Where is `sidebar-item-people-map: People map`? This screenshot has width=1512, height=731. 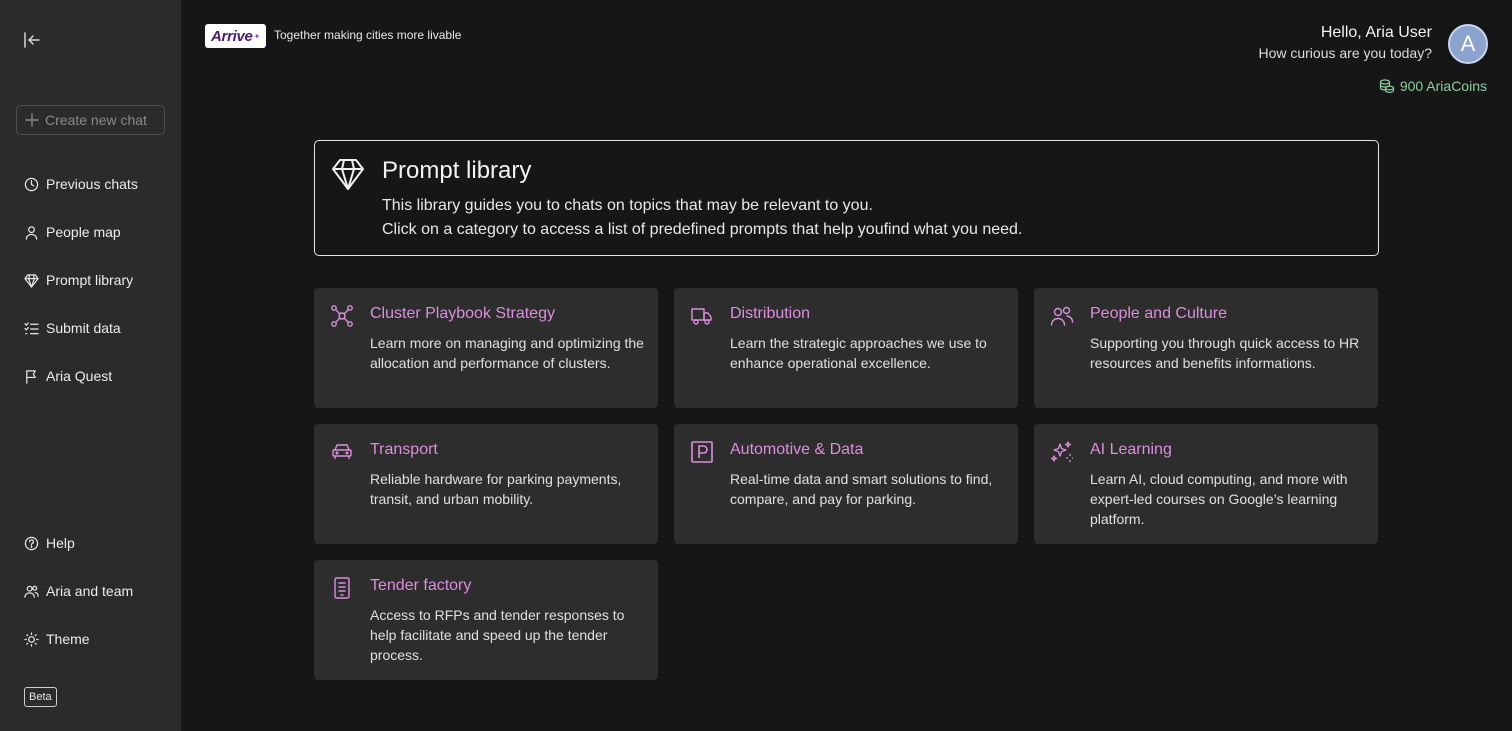
sidebar-item-people-map: People map is located at coordinates (72, 232).